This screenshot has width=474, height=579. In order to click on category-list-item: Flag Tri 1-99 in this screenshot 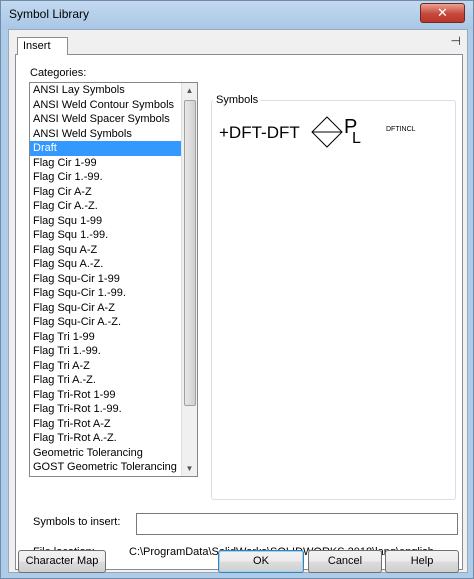, I will do `click(113, 337)`.